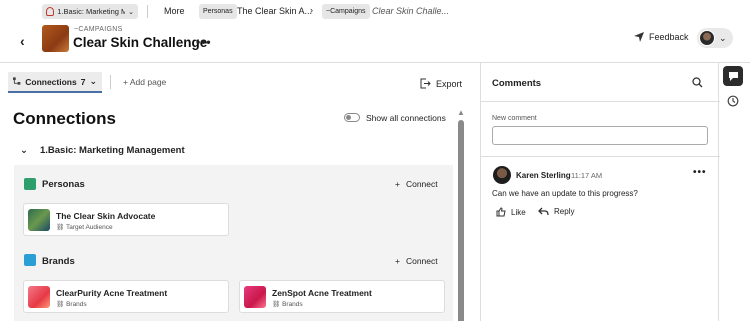 The width and height of the screenshot is (750, 321). Describe the element at coordinates (501, 212) in the screenshot. I see `thumbs-up-icon` at that location.